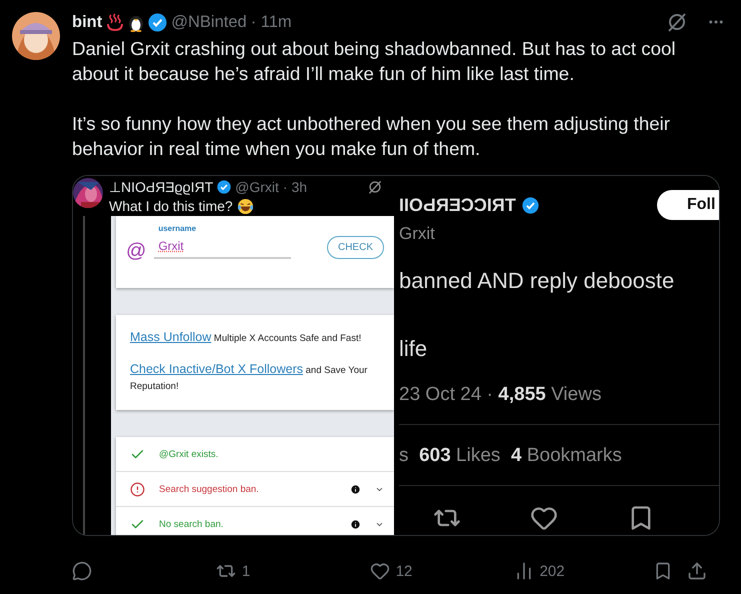 The image size is (741, 594). What do you see at coordinates (442, 571) in the screenshot?
I see `like-button: 12` at bounding box center [442, 571].